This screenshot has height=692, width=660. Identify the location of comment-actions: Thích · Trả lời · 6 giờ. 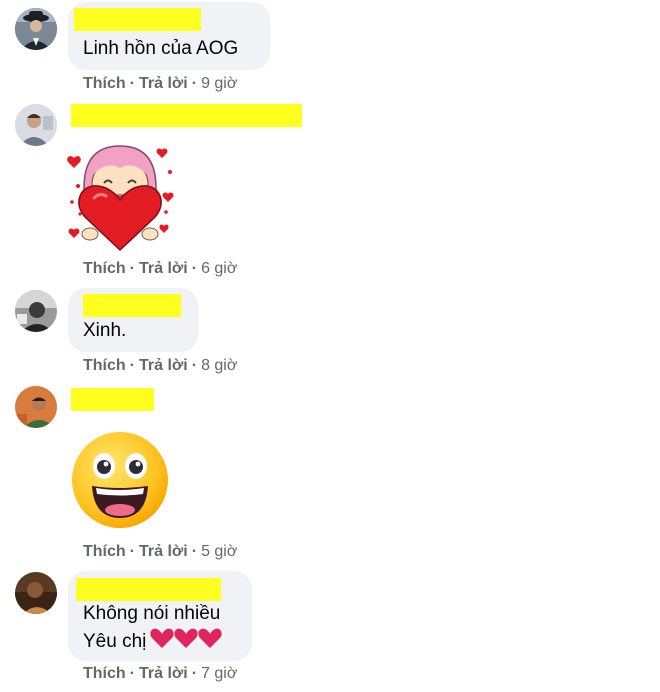
(160, 268).